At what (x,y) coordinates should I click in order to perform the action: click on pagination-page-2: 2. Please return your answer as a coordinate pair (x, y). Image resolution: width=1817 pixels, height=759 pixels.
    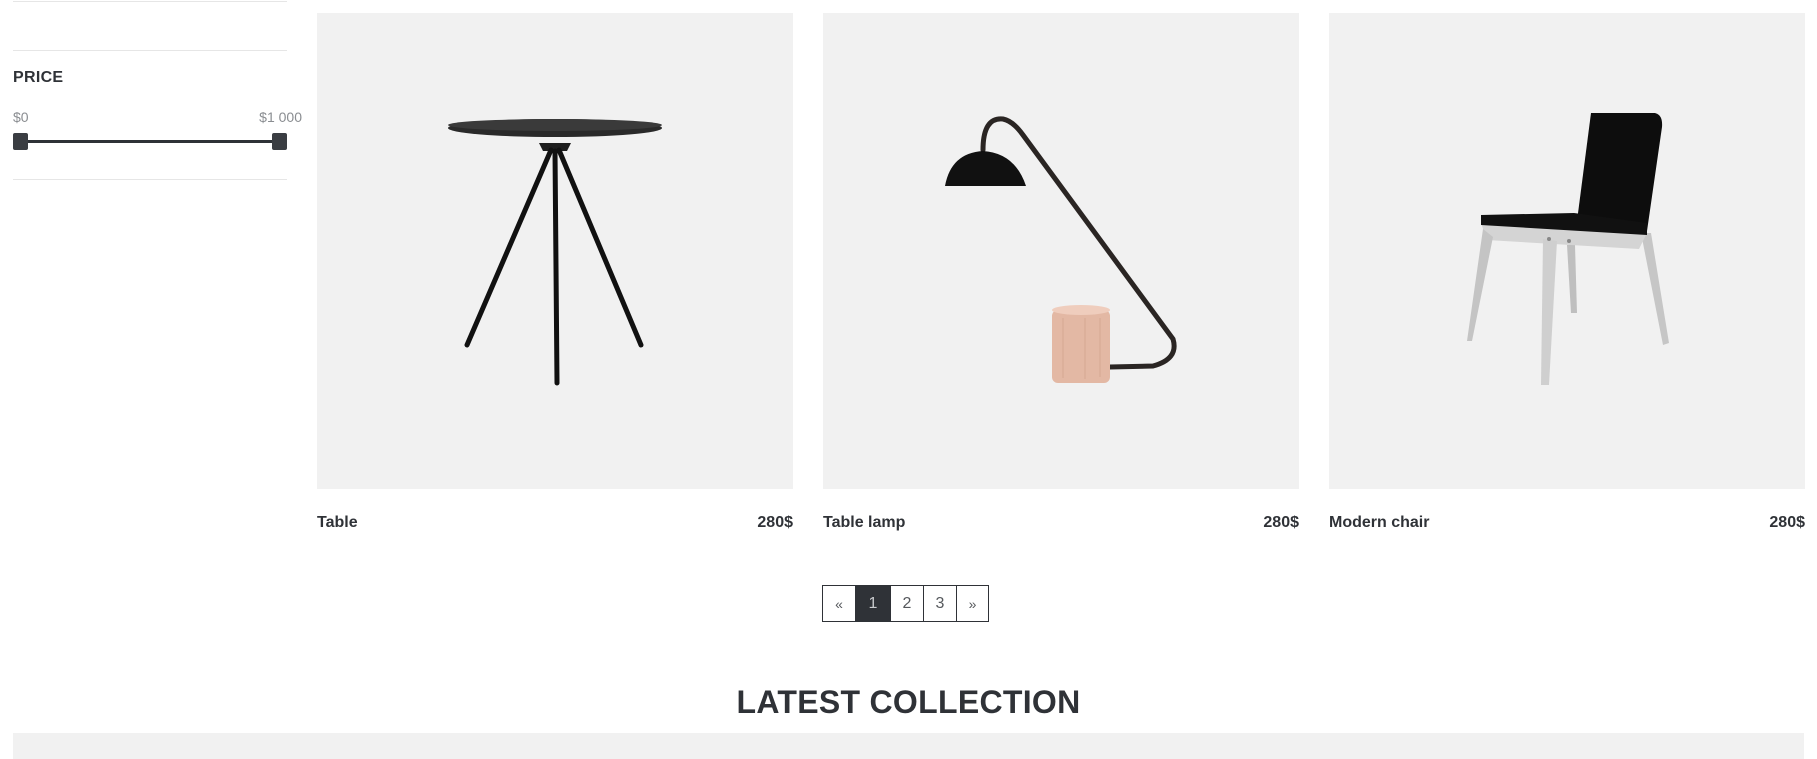
    Looking at the image, I should click on (906, 603).